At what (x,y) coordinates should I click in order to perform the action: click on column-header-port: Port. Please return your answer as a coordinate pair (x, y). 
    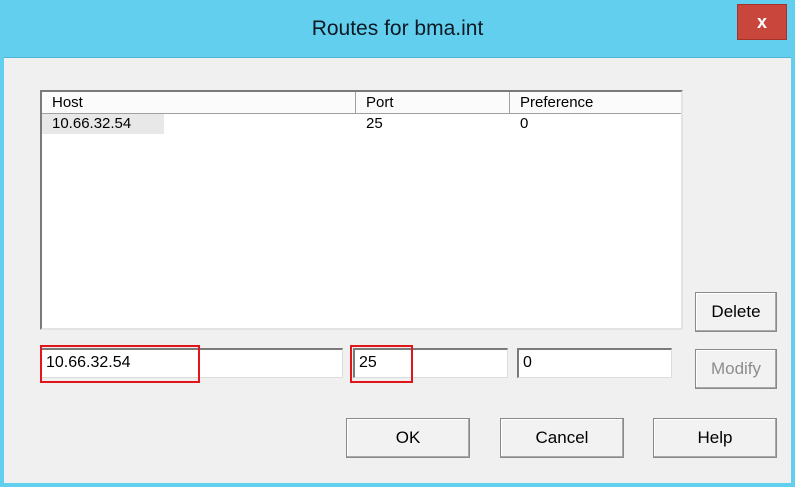
    Looking at the image, I should click on (433, 103).